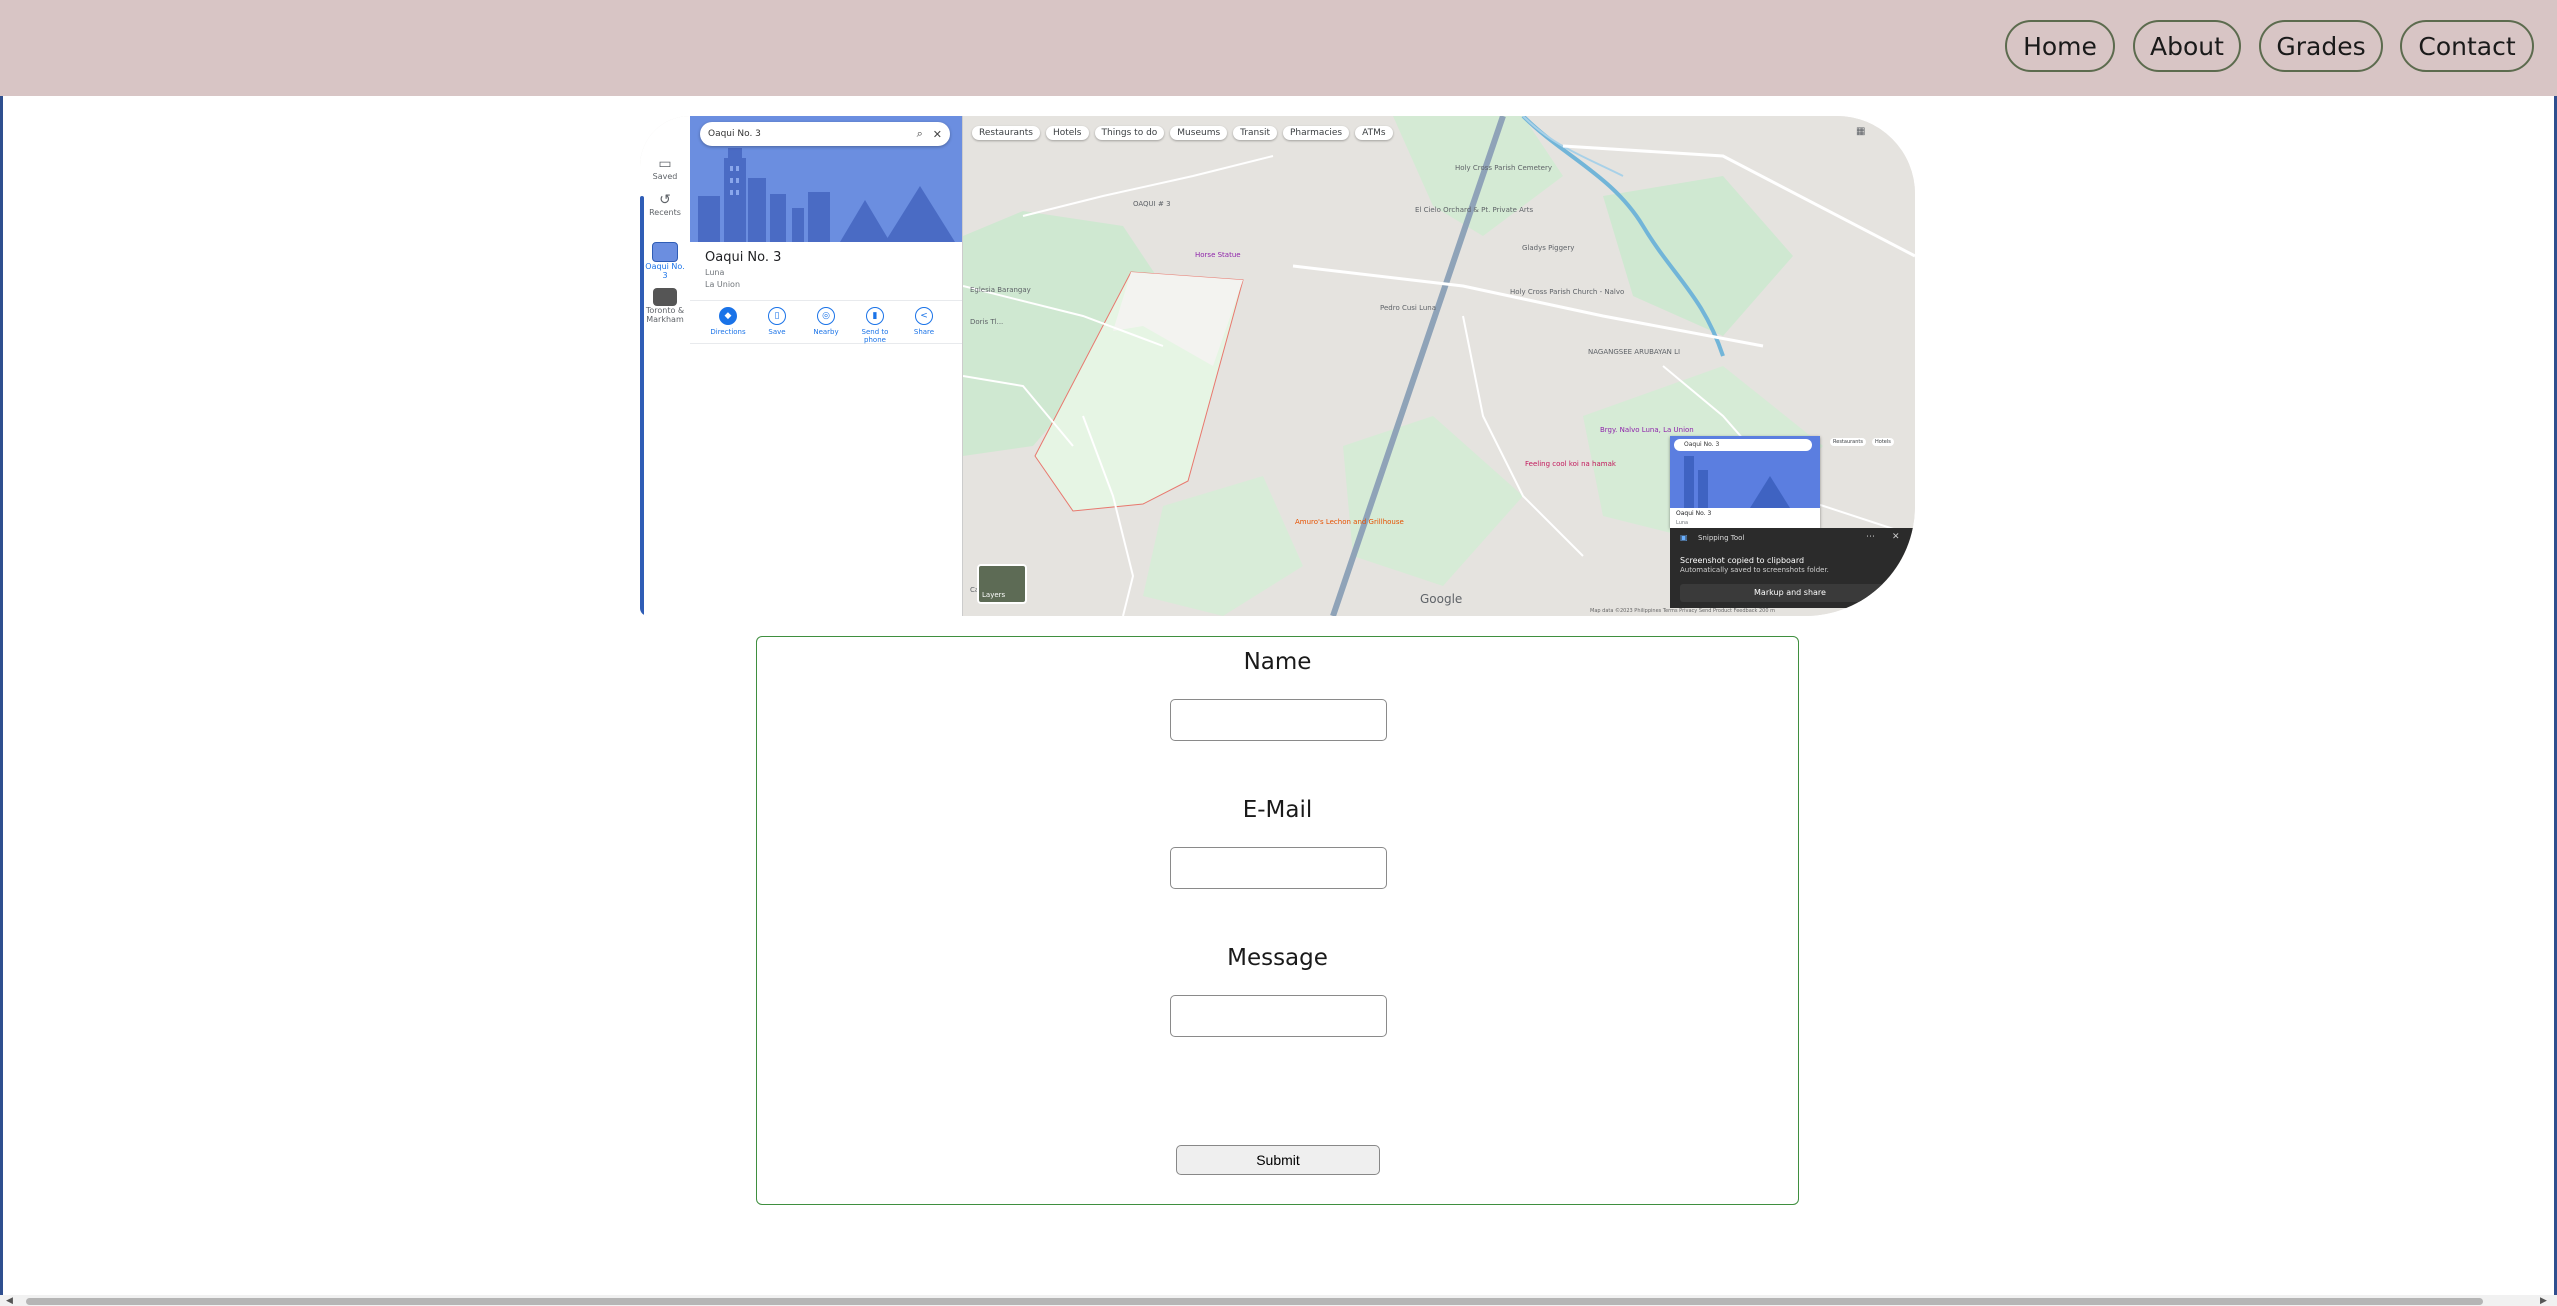 This screenshot has height=1306, width=2557. I want to click on directions-icon: ◆, so click(728, 316).